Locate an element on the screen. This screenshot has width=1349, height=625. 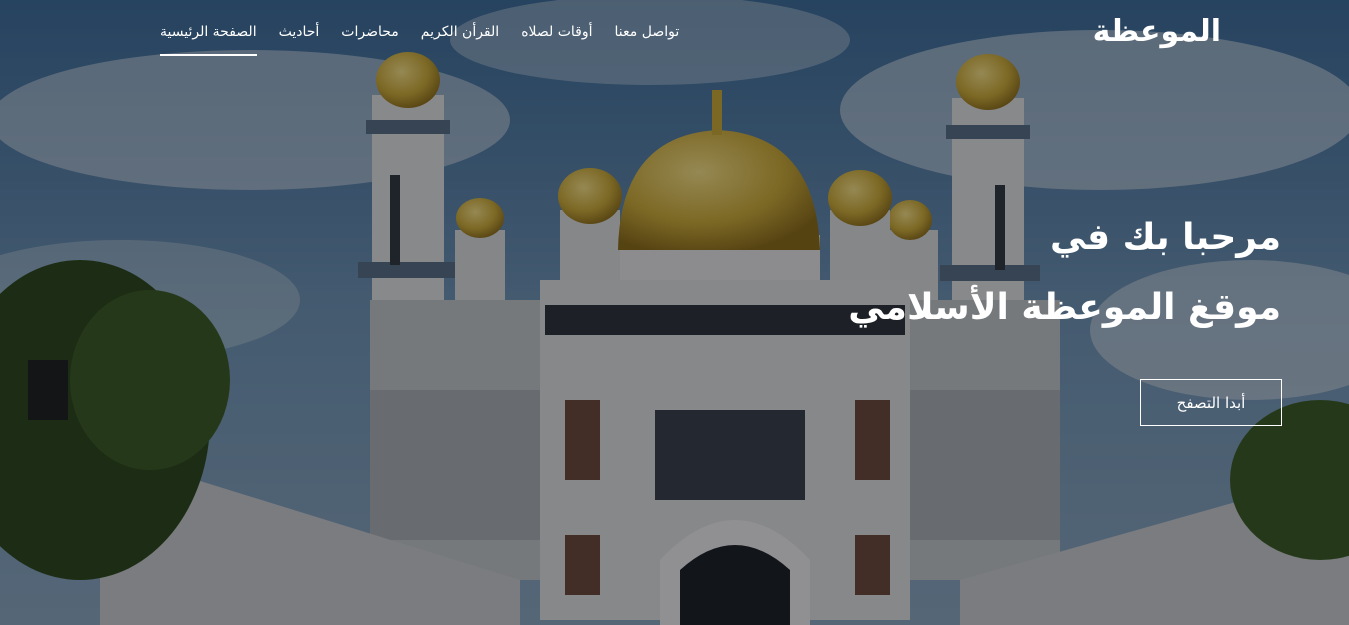
nav-item-contact: تواصل معنا is located at coordinates (647, 40).